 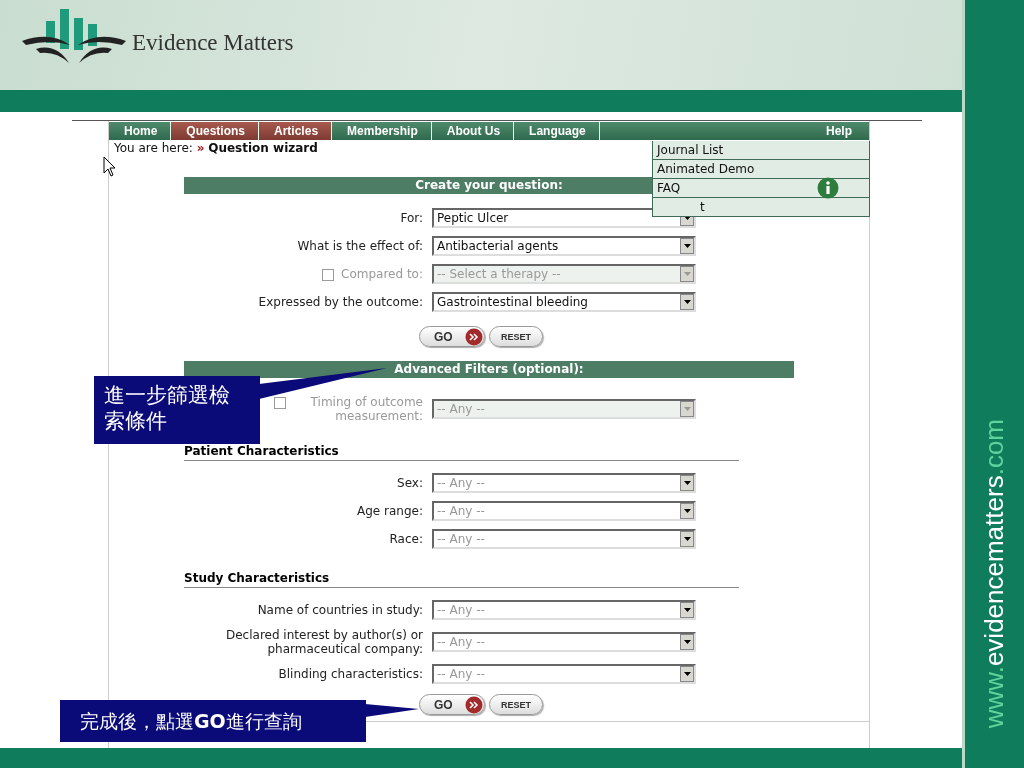 What do you see at coordinates (411, 218) in the screenshot?
I see `field-label: For:` at bounding box center [411, 218].